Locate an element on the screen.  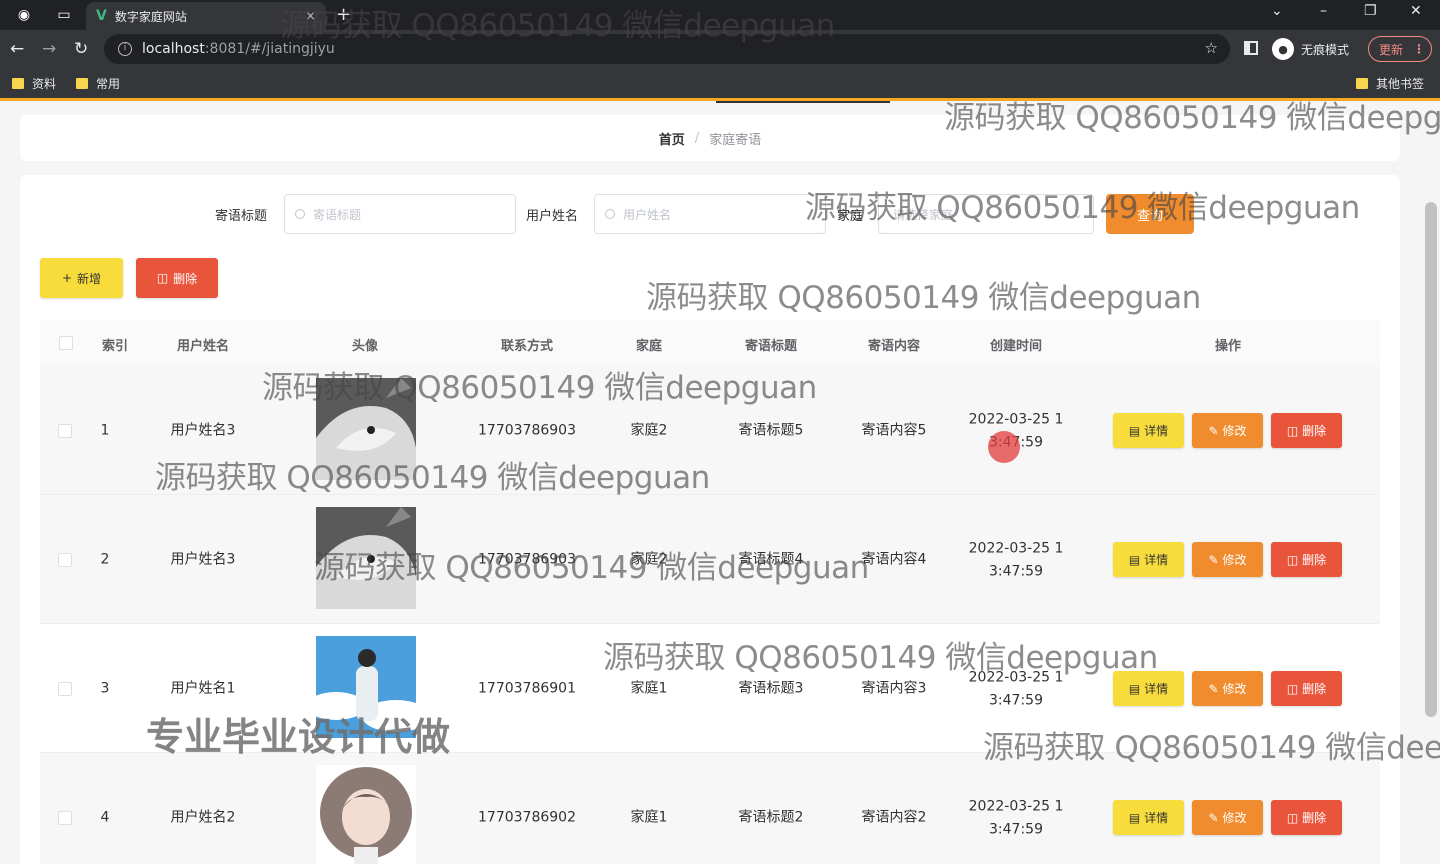
bookmark-folder: 常用 is located at coordinates (98, 83).